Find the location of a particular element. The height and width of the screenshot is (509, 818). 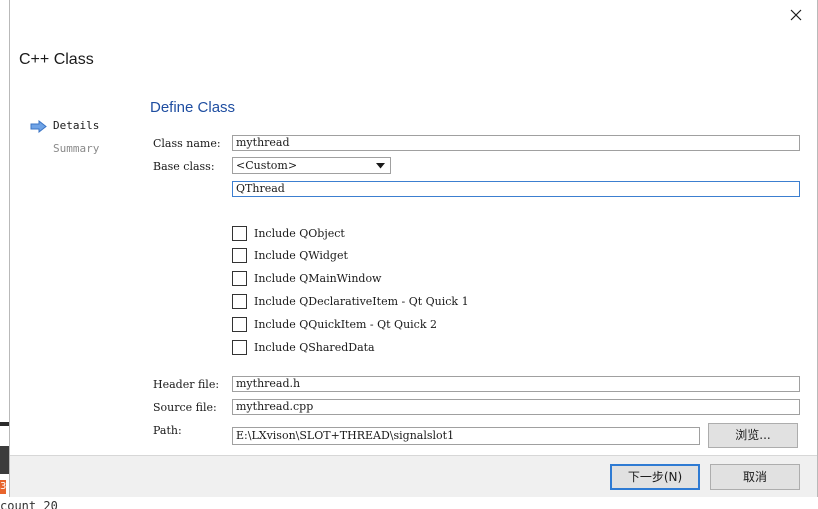

close-icon is located at coordinates (796, 15).